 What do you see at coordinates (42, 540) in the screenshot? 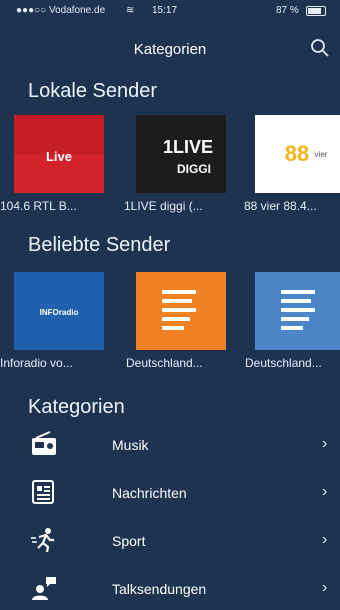
I see `runner-icon` at bounding box center [42, 540].